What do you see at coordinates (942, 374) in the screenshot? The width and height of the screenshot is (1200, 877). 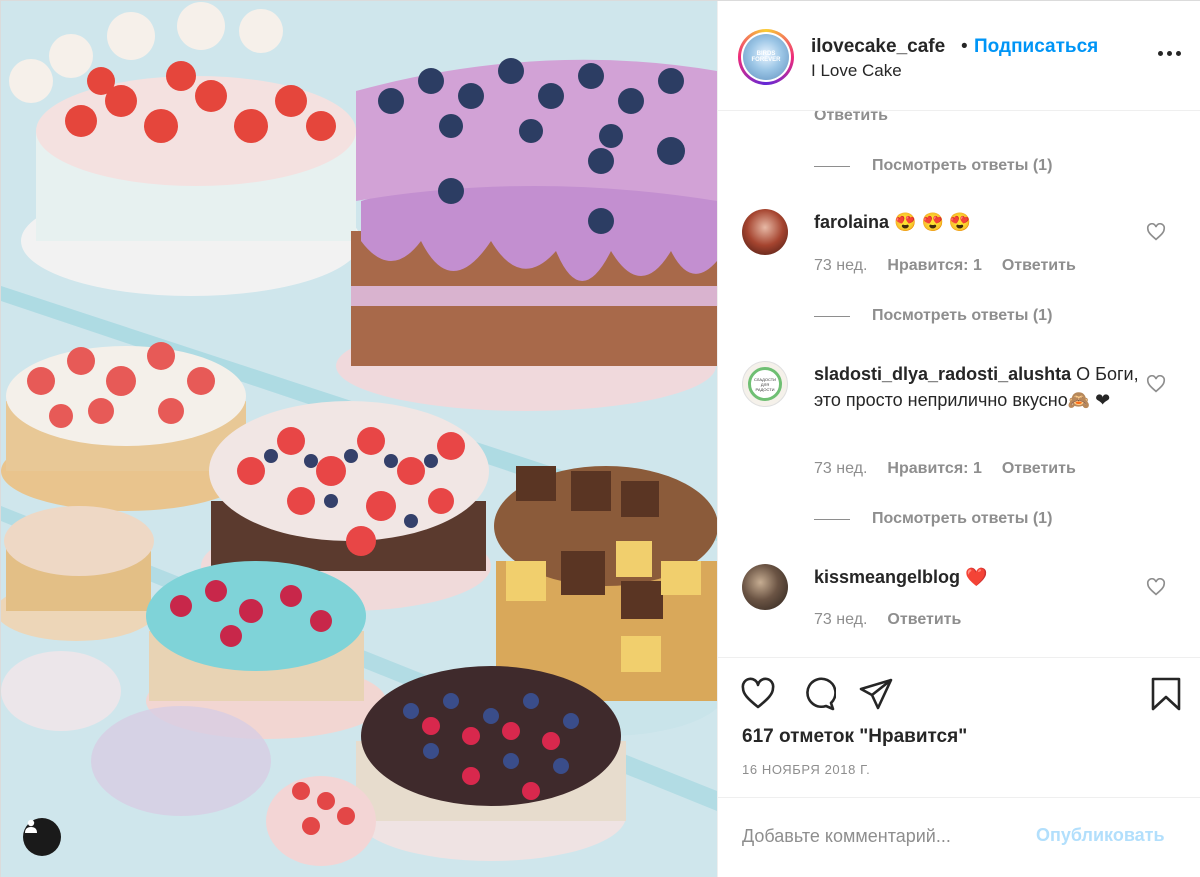 I see `commenter-username: sladosti_dlya_radosti_alushta` at bounding box center [942, 374].